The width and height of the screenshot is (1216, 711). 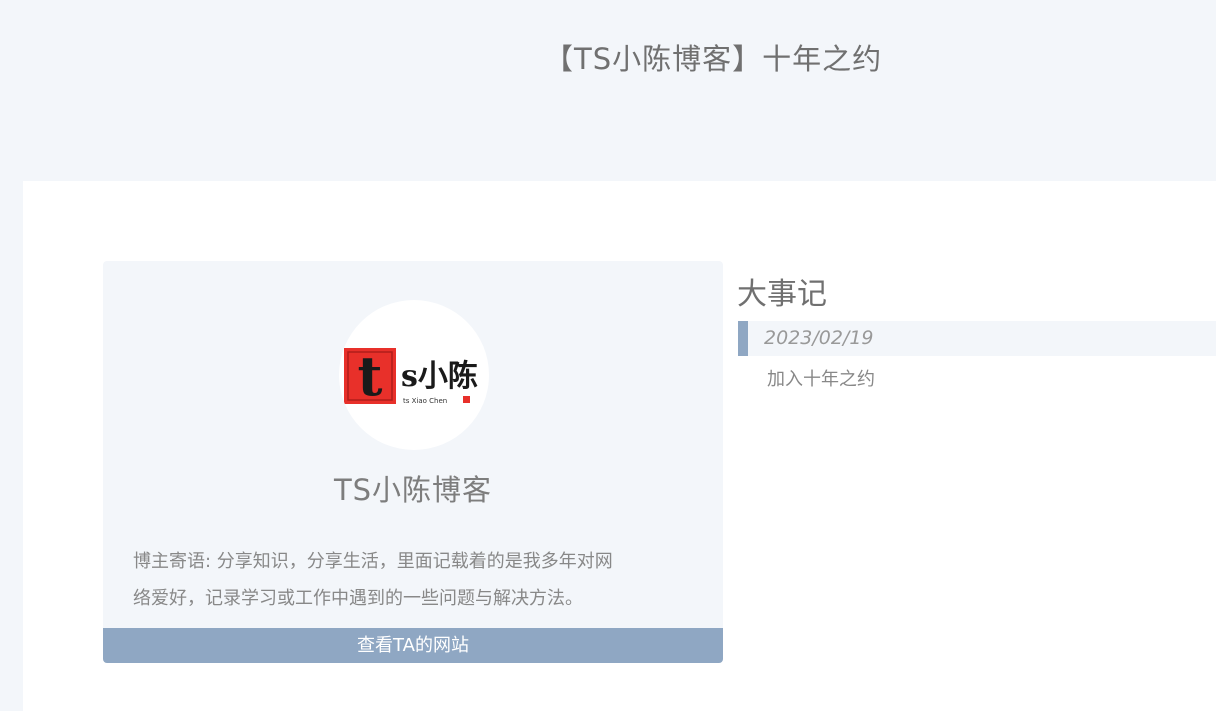 I want to click on events-heading: 大事记, so click(x=782, y=294).